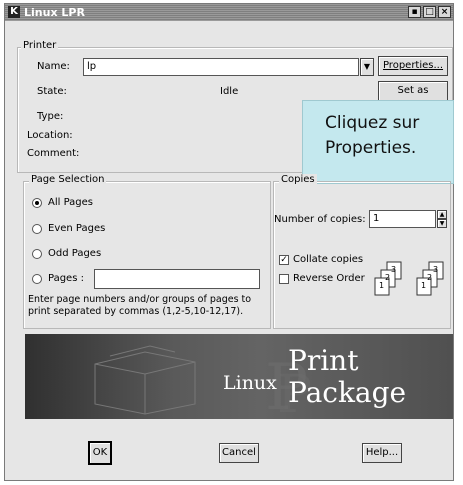 This screenshot has width=463, height=485. What do you see at coordinates (320, 219) in the screenshot?
I see `number-of-copies-label: Number of copies:` at bounding box center [320, 219].